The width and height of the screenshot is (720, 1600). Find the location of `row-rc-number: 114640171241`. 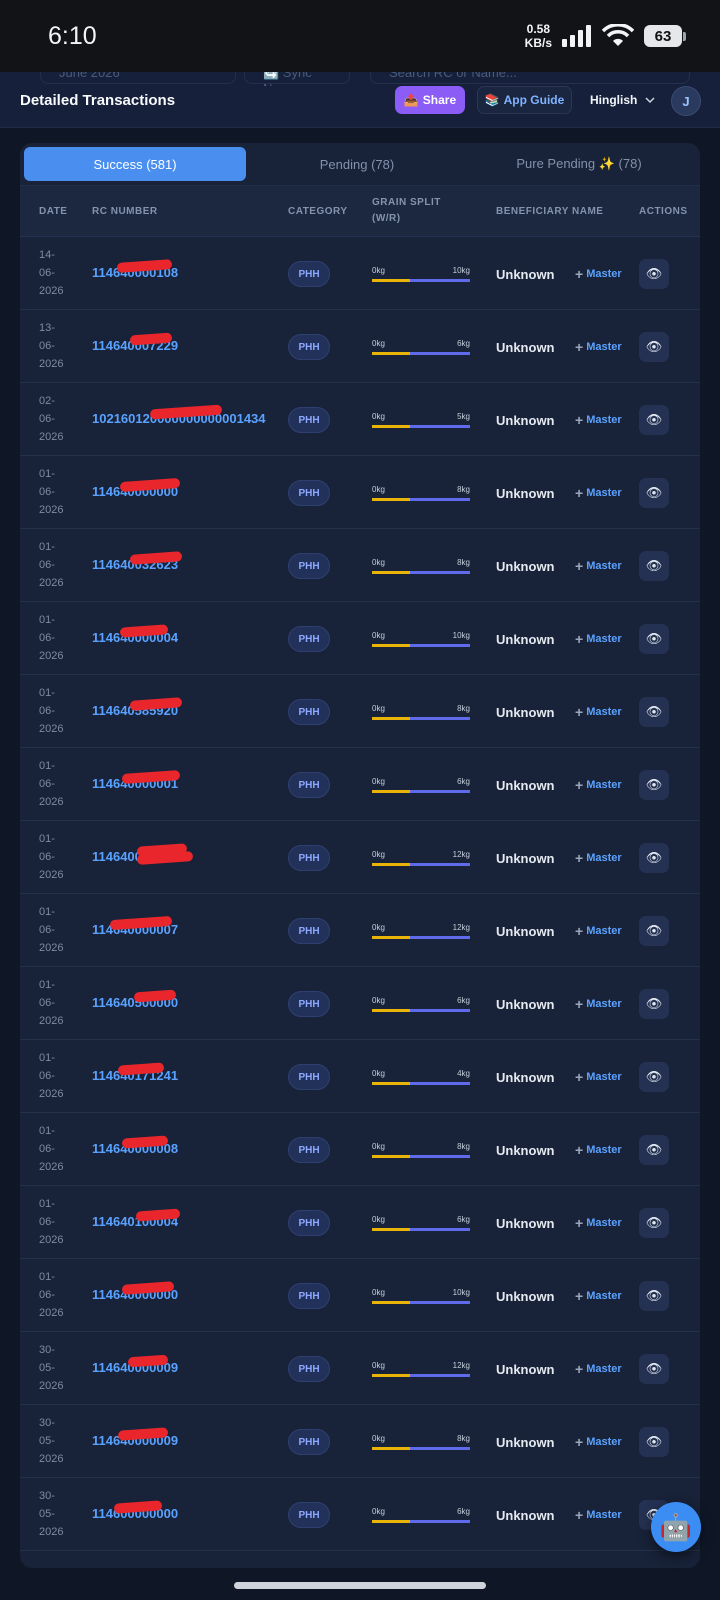

row-rc-number: 114640171241 is located at coordinates (135, 1072).